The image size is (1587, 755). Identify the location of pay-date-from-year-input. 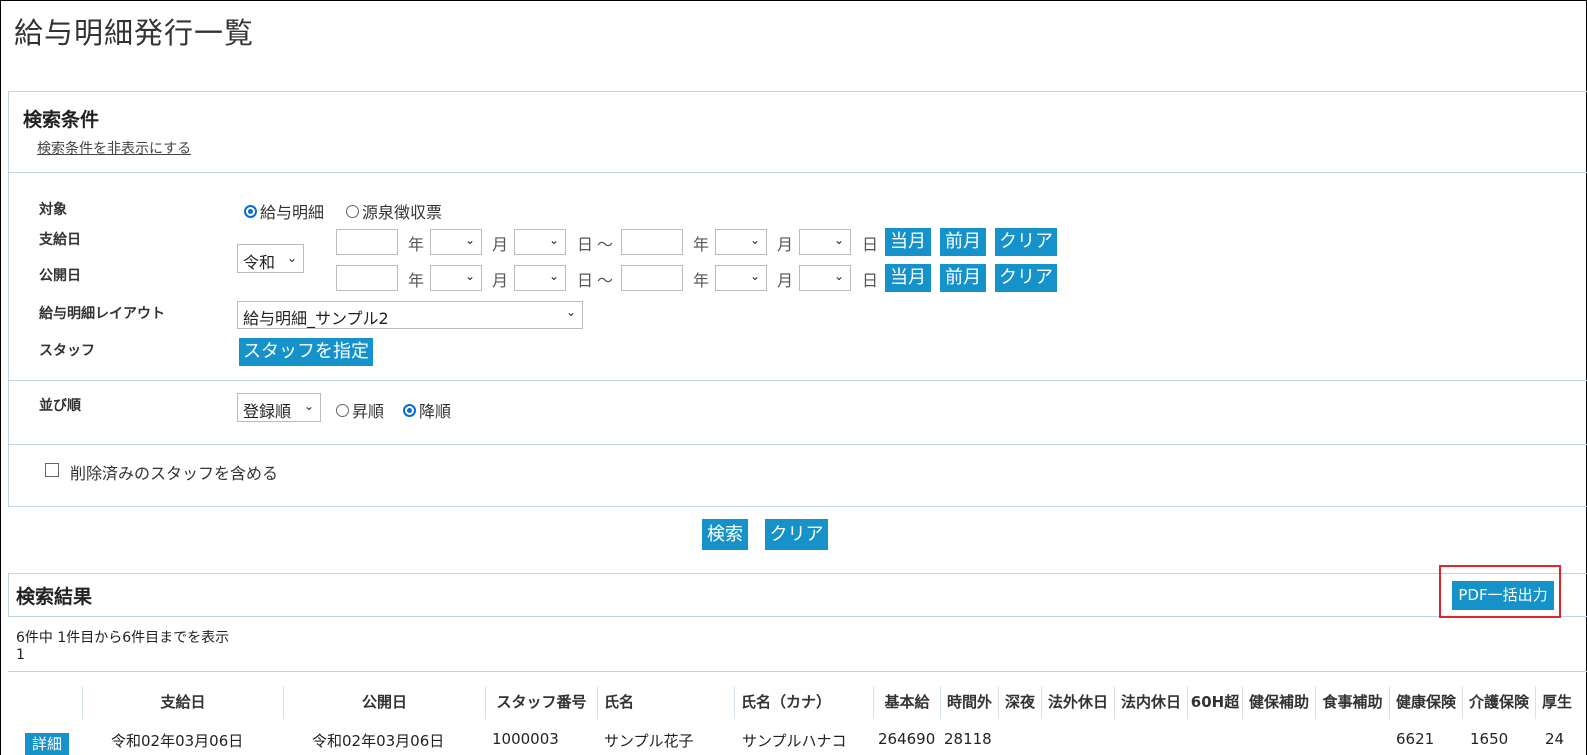
(367, 242).